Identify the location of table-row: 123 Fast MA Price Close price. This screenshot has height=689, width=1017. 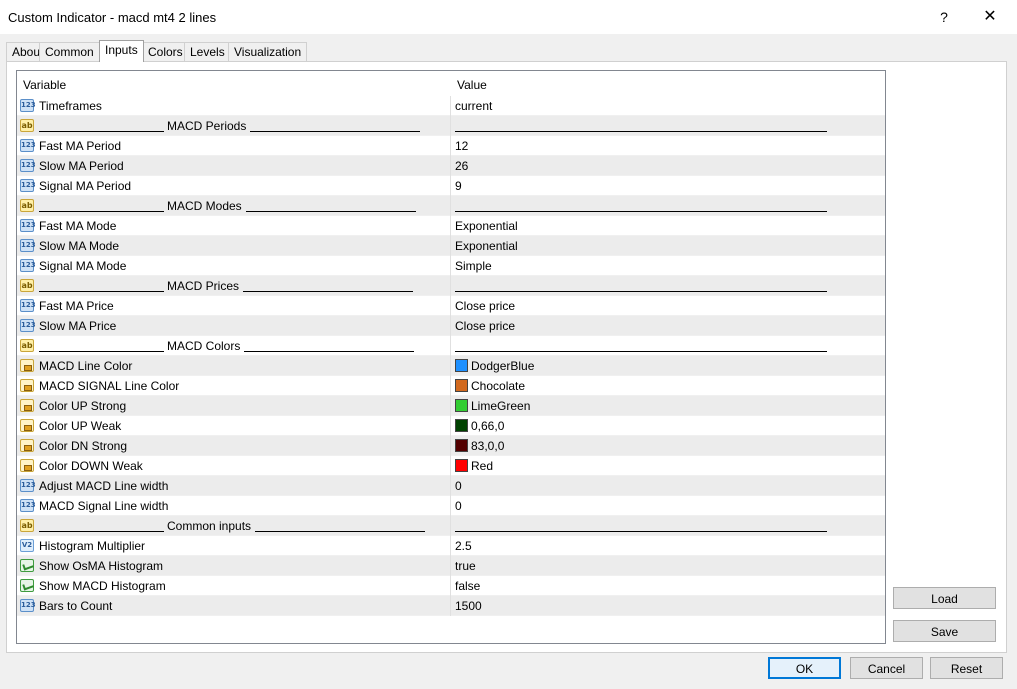
(451, 306).